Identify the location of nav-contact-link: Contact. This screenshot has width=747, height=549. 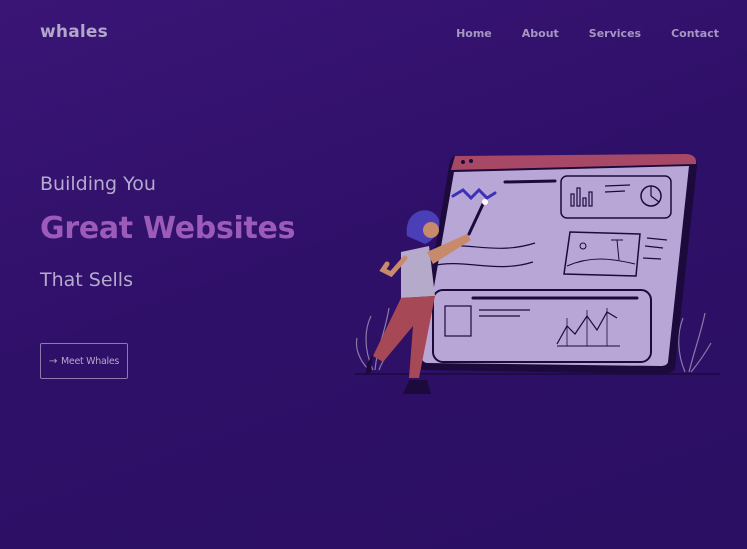
(695, 33).